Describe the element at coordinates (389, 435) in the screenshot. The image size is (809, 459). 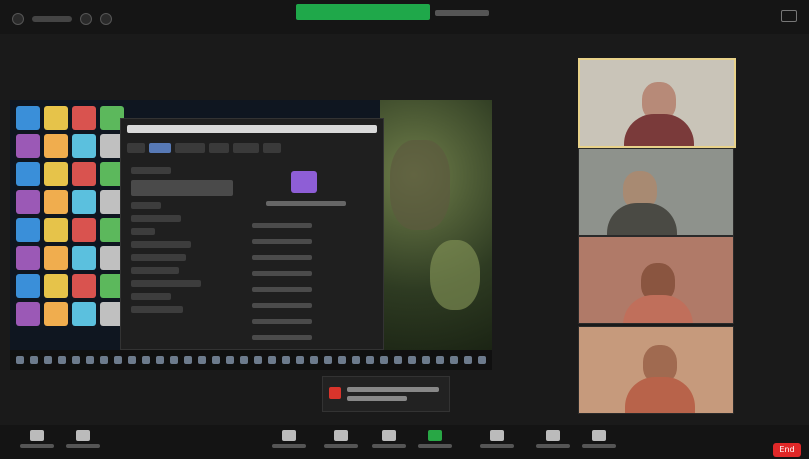
I see `react-icon` at that location.